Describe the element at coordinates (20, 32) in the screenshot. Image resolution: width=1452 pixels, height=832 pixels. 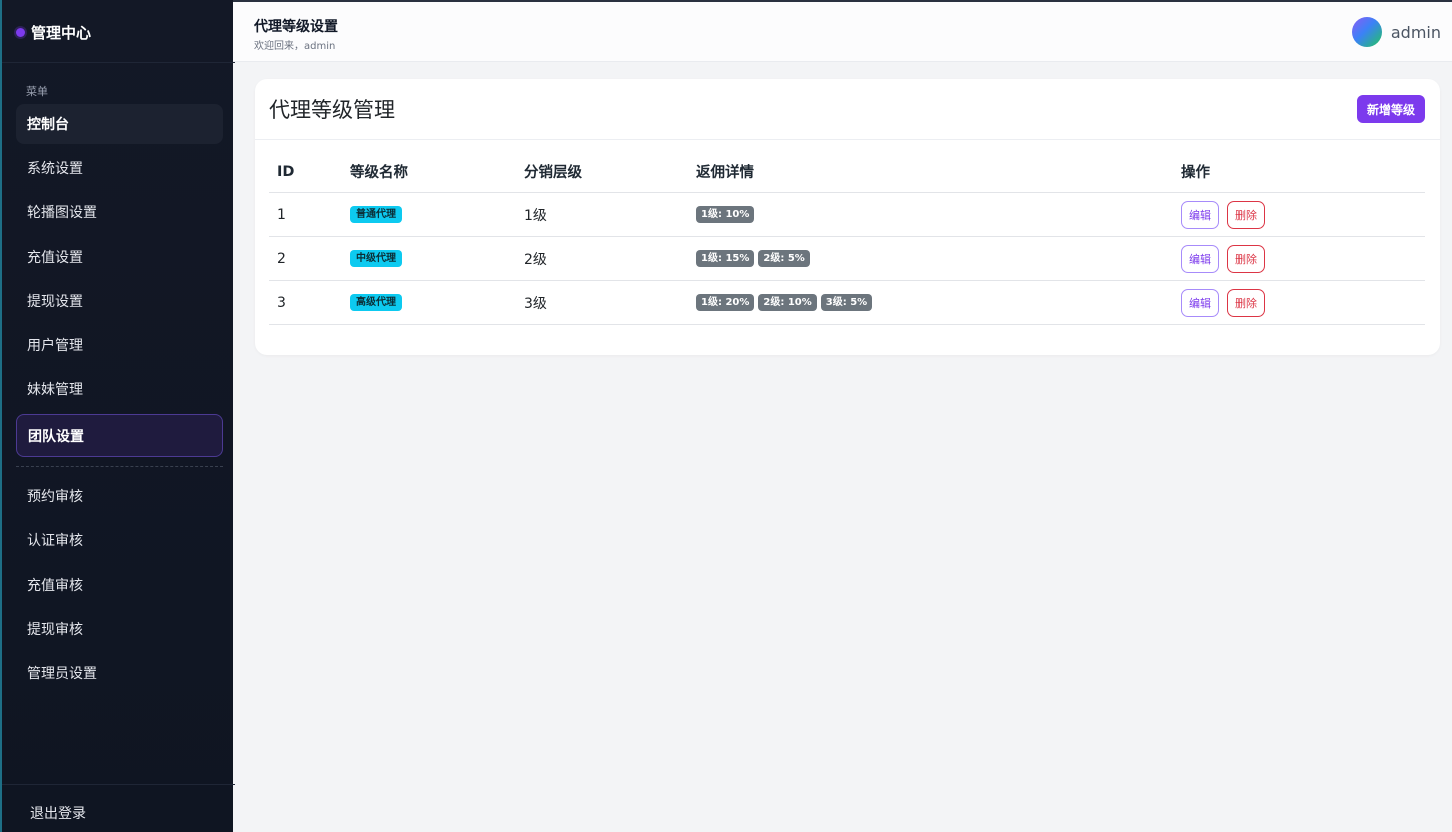
I see `brand-dot-icon` at that location.